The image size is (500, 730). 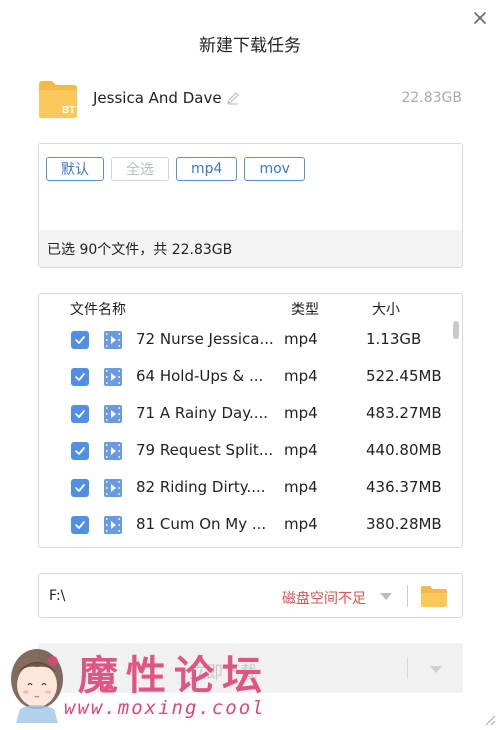 I want to click on filter-panel: 默认 全选 mp4 mov 已选 90个文件，共 22.83GB, so click(x=250, y=205).